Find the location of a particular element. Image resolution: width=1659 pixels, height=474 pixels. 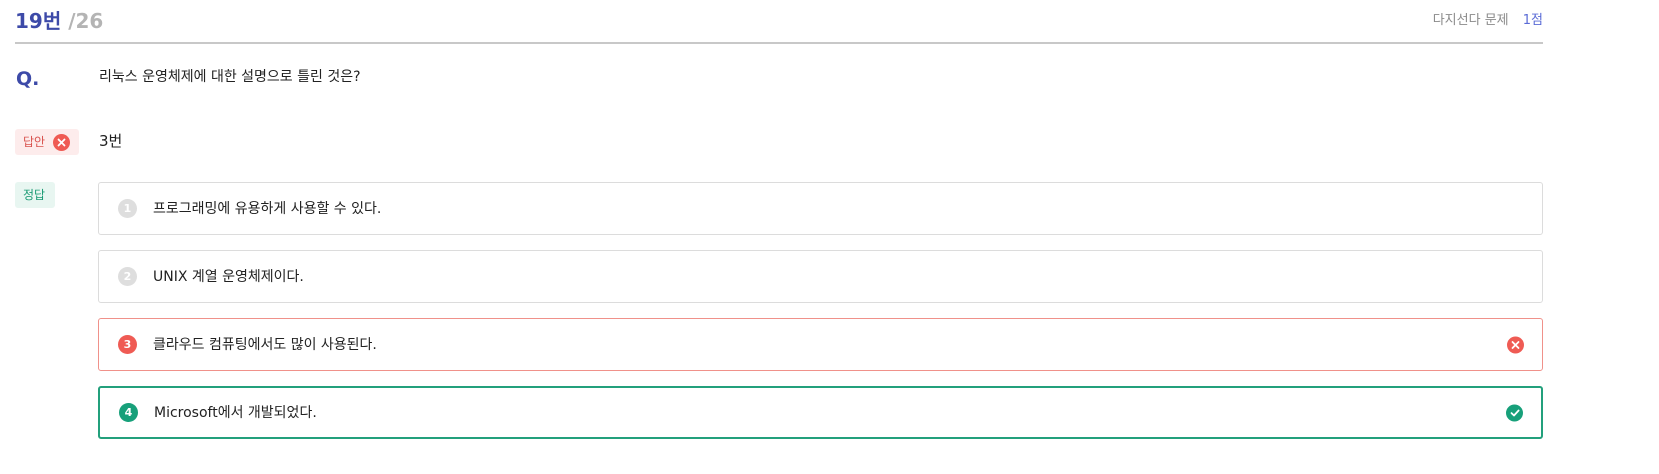

option-3: 3 클라우드 컴퓨팅에서도 많이 사용된다. is located at coordinates (820, 344).